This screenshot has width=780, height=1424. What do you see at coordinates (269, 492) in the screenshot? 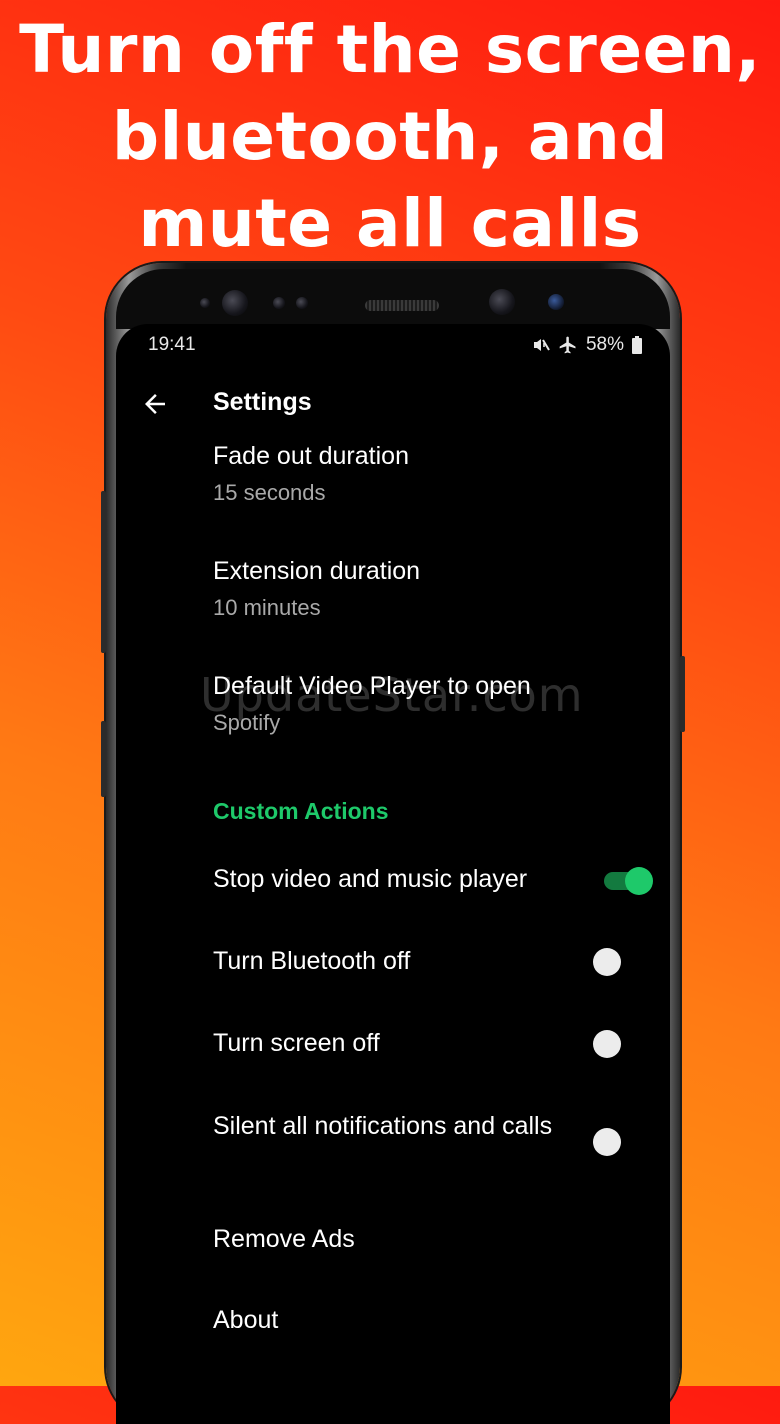
I see `pref-summary: 15 seconds` at bounding box center [269, 492].